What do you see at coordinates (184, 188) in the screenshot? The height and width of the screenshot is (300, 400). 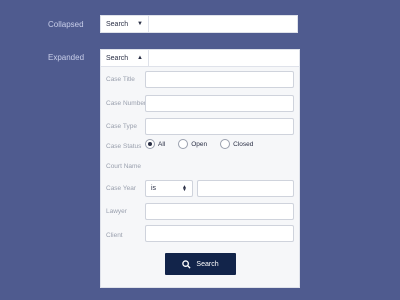 I see `updown-icon: ▲ ▼` at bounding box center [184, 188].